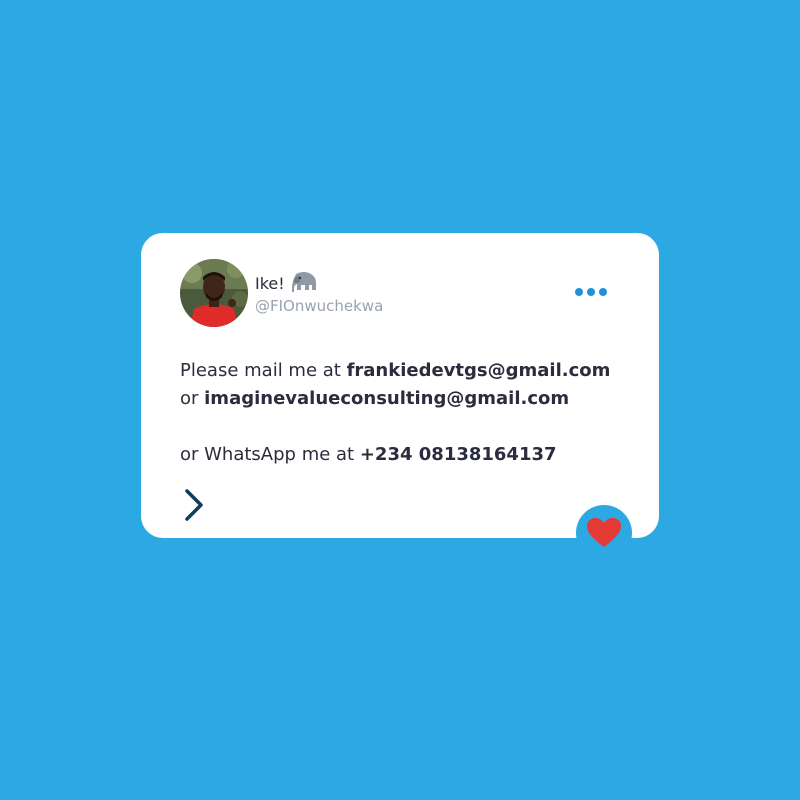 The image size is (800, 800). I want to click on email-link-2: imaginevalueconsulting@gmail.com, so click(386, 398).